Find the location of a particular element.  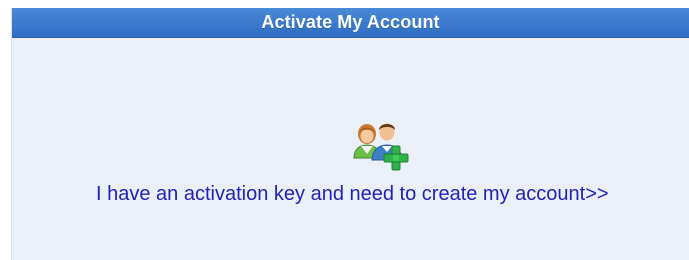

panel-title: Activate My Account is located at coordinates (350, 23).